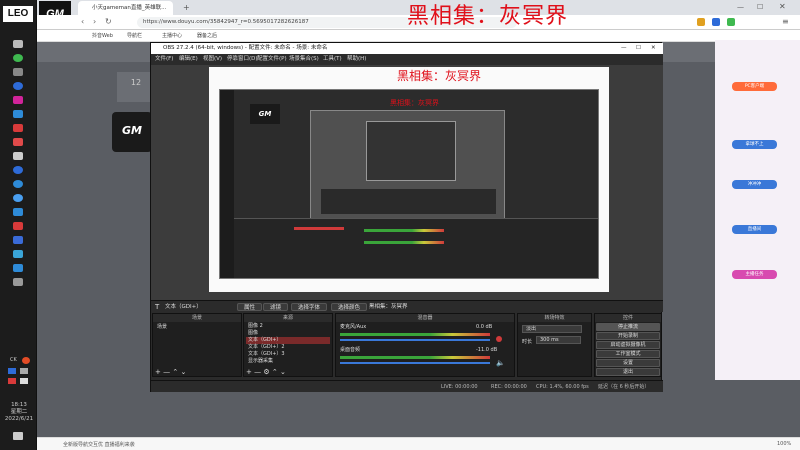  I want to click on stop-streaming-button: 停止推流, so click(628, 327).